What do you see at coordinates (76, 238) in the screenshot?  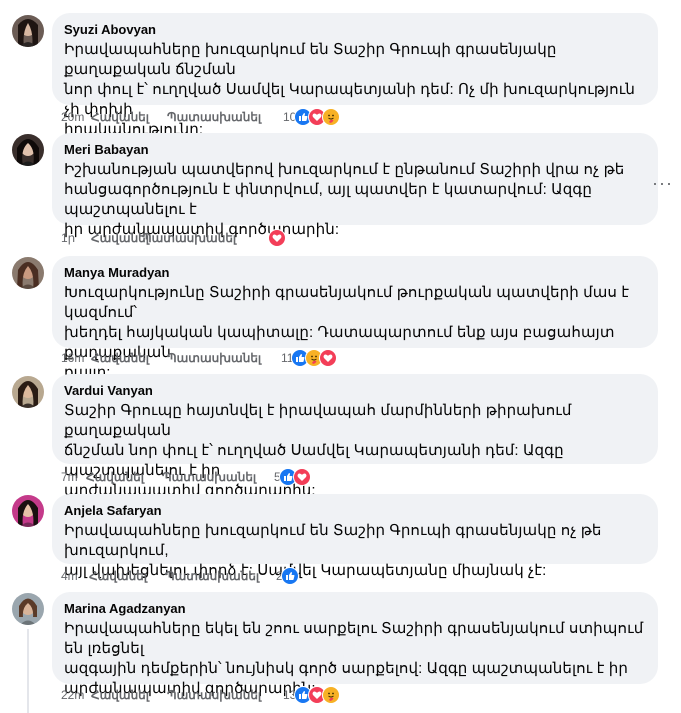 I see `comment-time: 1ր` at bounding box center [76, 238].